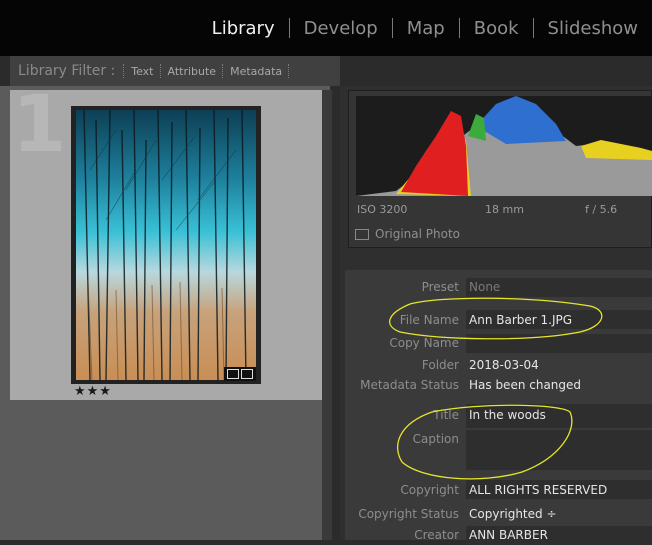  Describe the element at coordinates (429, 490) in the screenshot. I see `copyright-label: Copyright` at that location.